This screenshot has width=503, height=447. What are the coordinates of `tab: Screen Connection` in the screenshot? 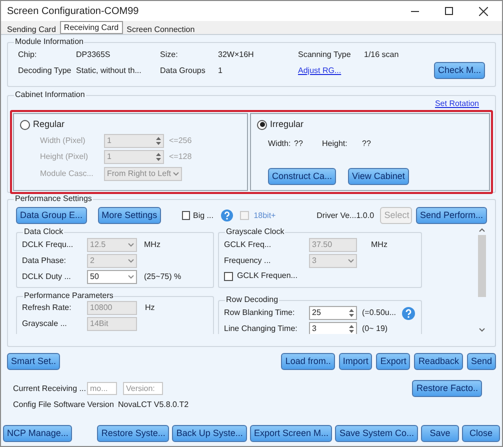 It's located at (160, 28).